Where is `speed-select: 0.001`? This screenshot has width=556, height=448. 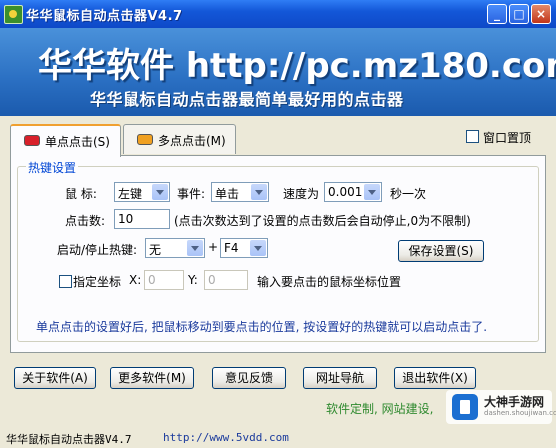
speed-select: 0.001 is located at coordinates (353, 192).